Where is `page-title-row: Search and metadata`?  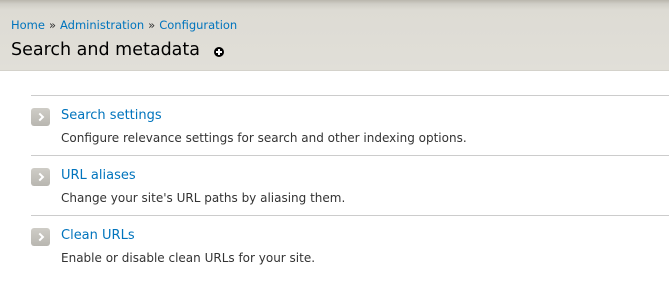
page-title-row: Search and metadata is located at coordinates (117, 50).